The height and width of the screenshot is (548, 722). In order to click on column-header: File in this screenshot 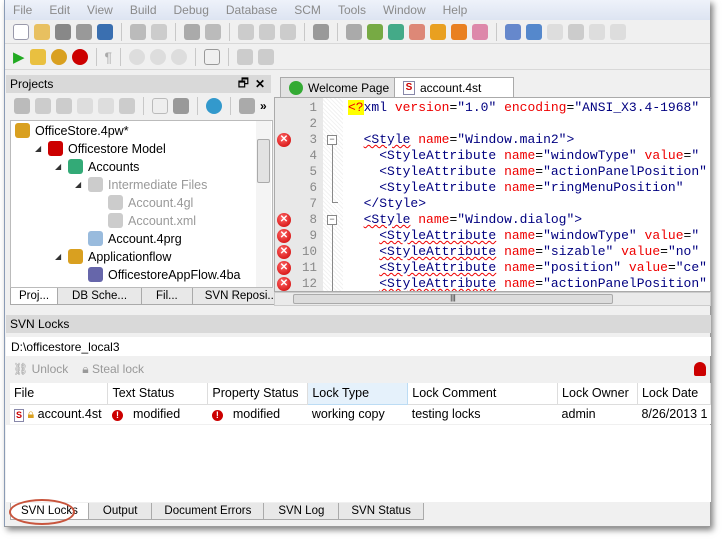, I will do `click(59, 394)`.